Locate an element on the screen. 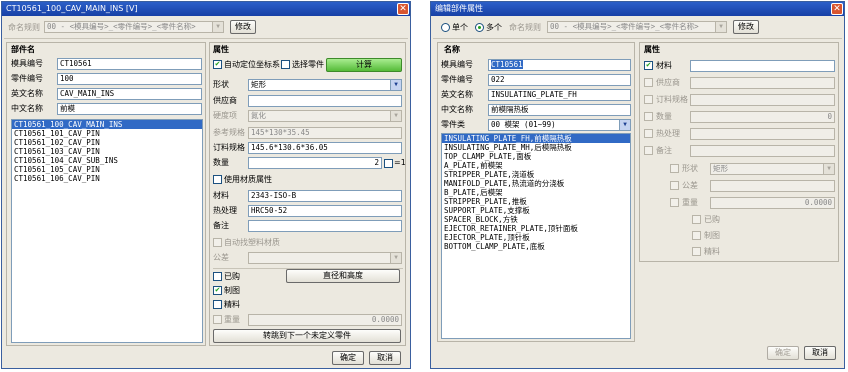 Image resolution: width=848 pixels, height=372 pixels. part-list-item: CT10561_104_CAV_SUB_INS is located at coordinates (107, 160).